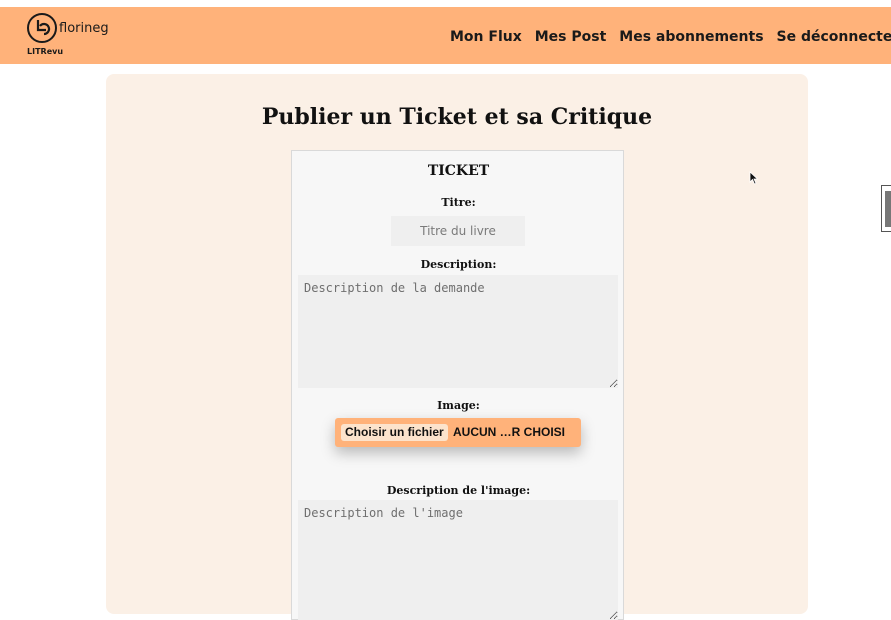 This screenshot has width=891, height=620. I want to click on litrevu-logo-icon, so click(42, 28).